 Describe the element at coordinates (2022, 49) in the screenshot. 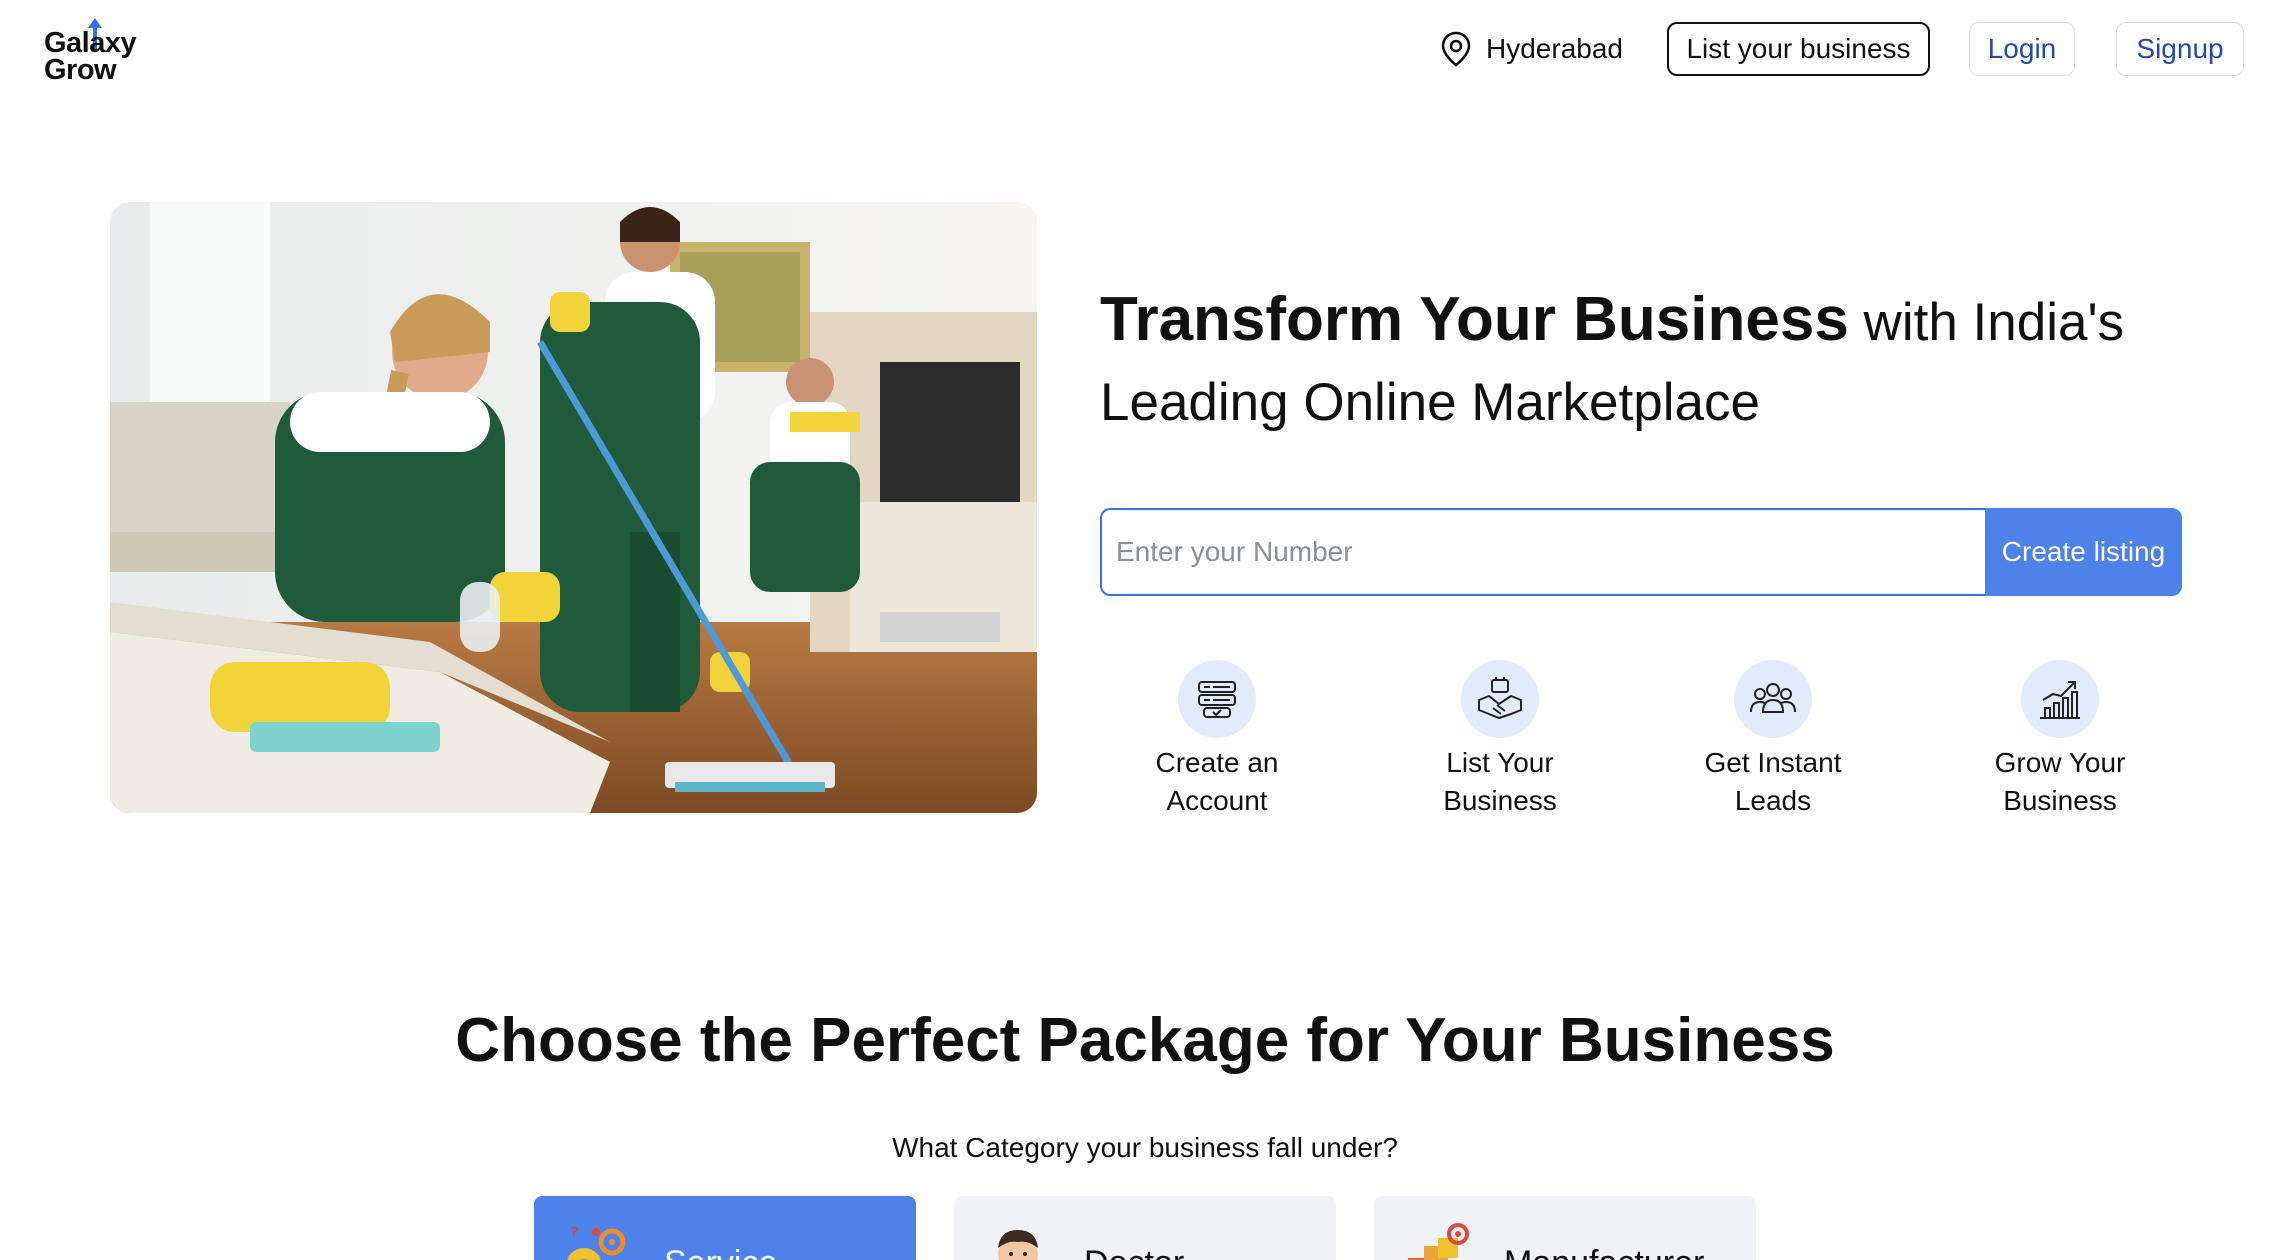

I see `login-button: Login` at that location.